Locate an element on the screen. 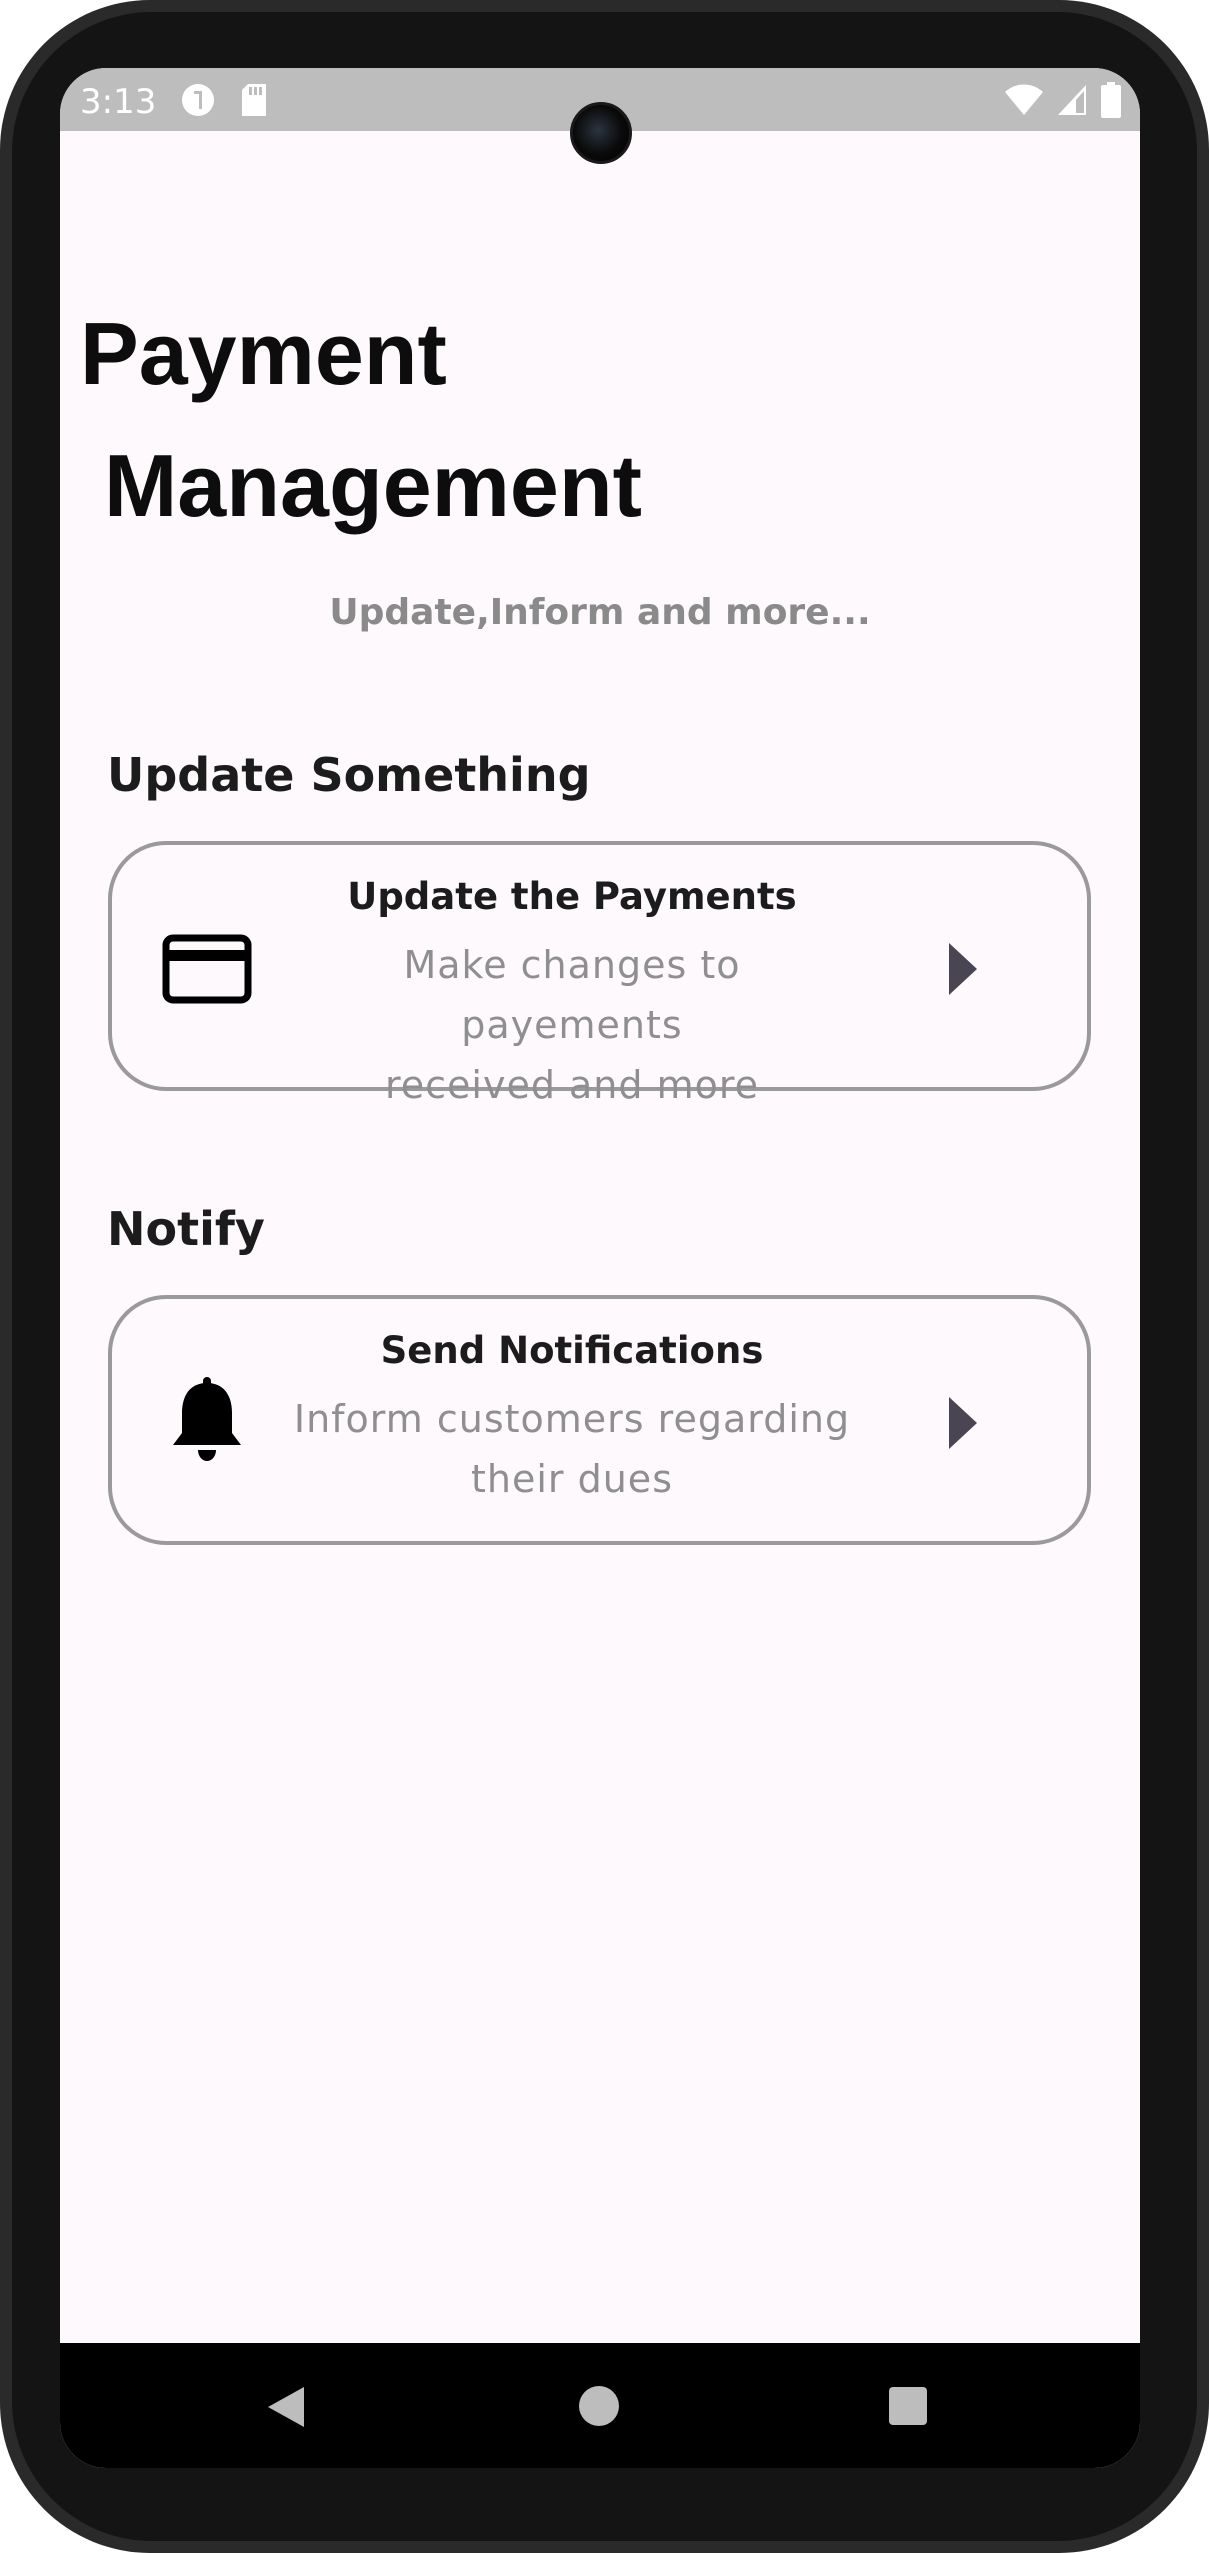  card-description: Inform customers regarding their dues is located at coordinates (572, 1449).